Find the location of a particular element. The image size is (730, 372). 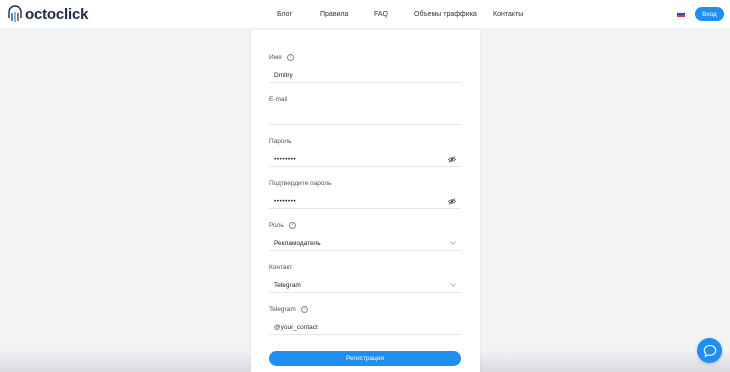

register-button: Регистрация is located at coordinates (365, 358).